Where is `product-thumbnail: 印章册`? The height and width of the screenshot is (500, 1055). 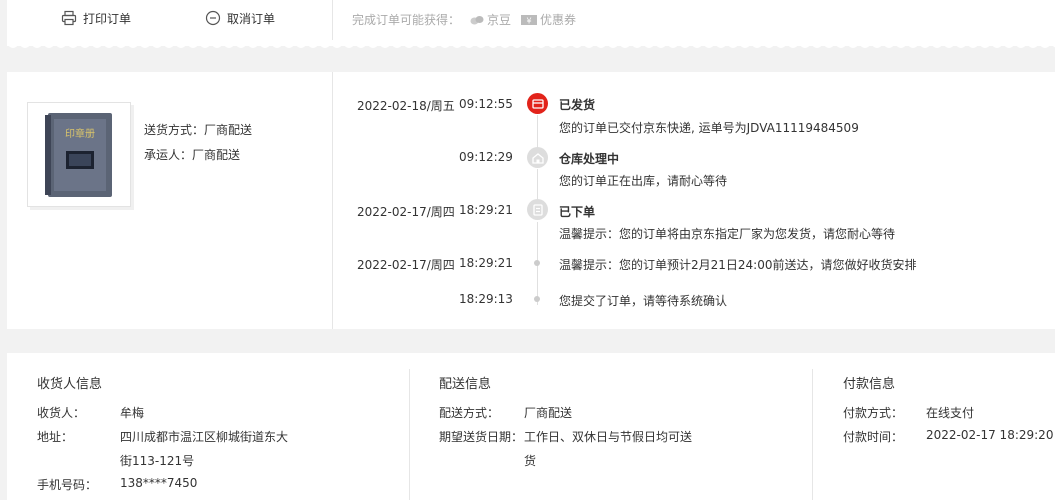
product-thumbnail: 印章册 is located at coordinates (79, 154).